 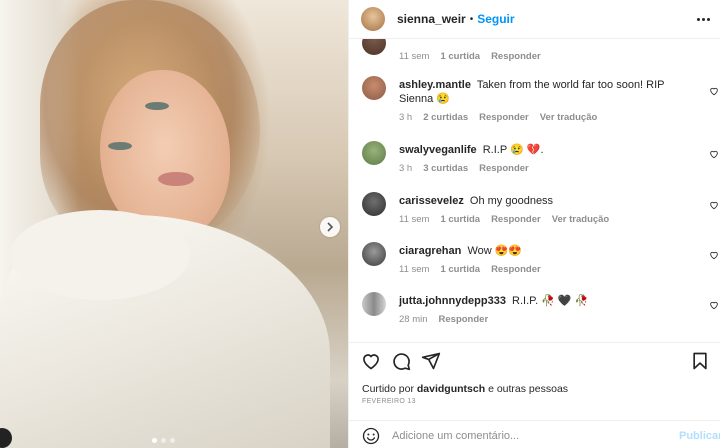 I want to click on publish-button: Publicar, so click(x=699, y=436).